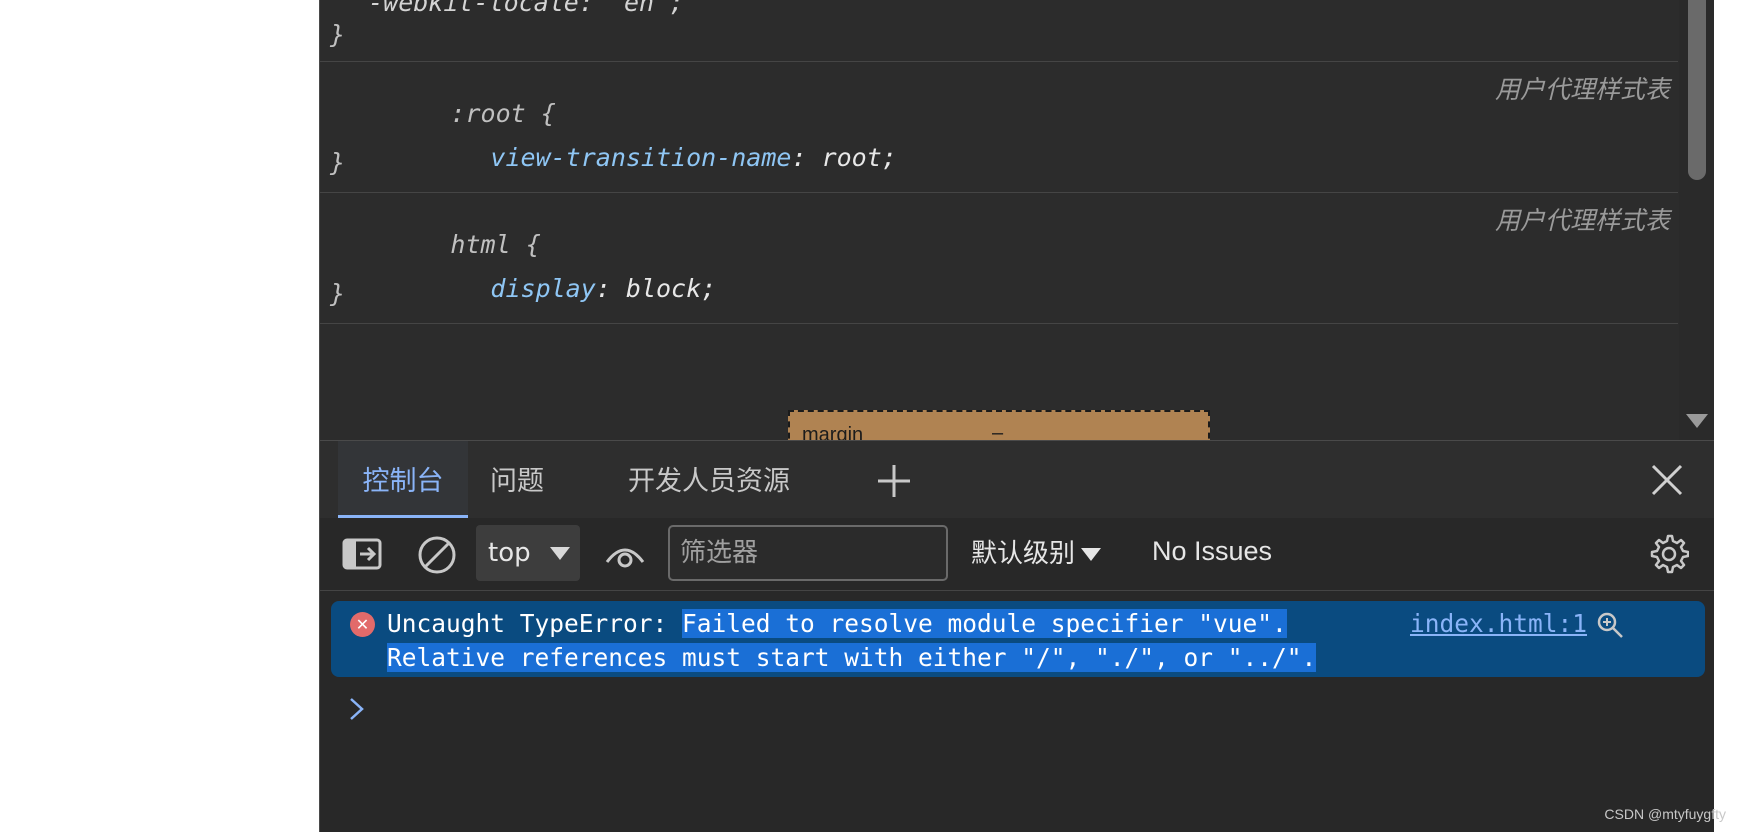  Describe the element at coordinates (1668, 554) in the screenshot. I see `gear-icon` at that location.